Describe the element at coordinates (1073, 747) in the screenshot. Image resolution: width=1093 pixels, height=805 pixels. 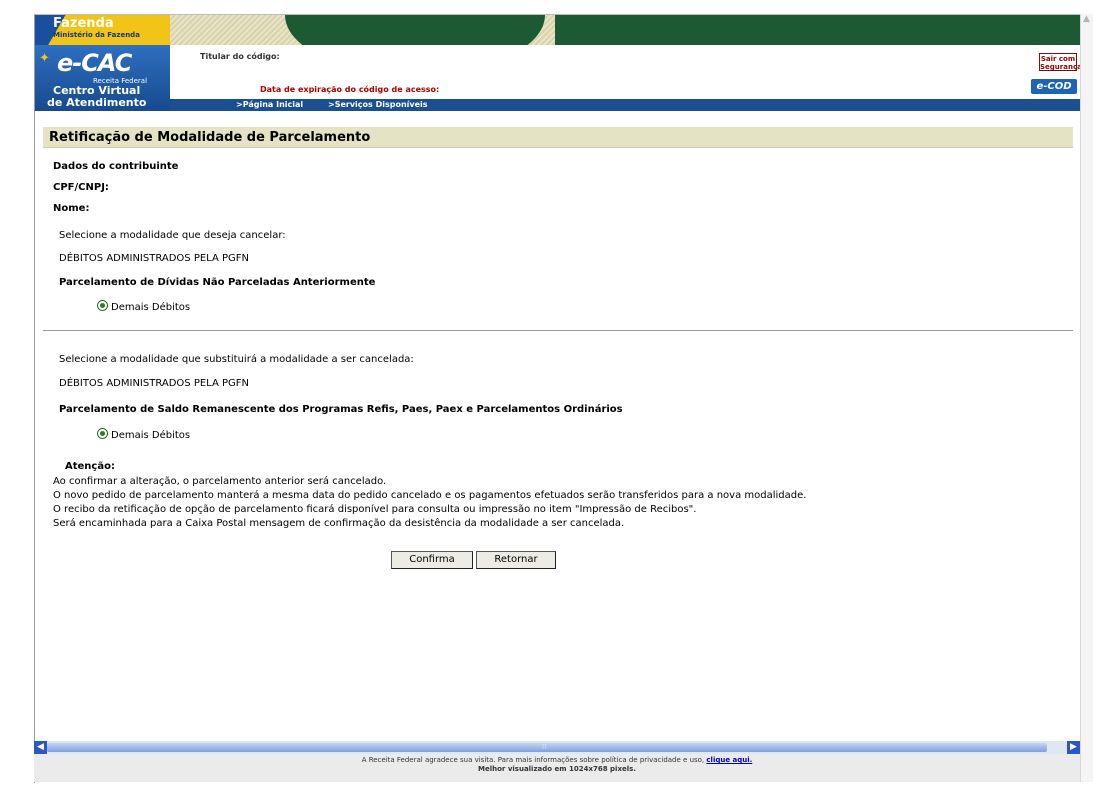
I see `scroll-right-icon: ▶` at that location.